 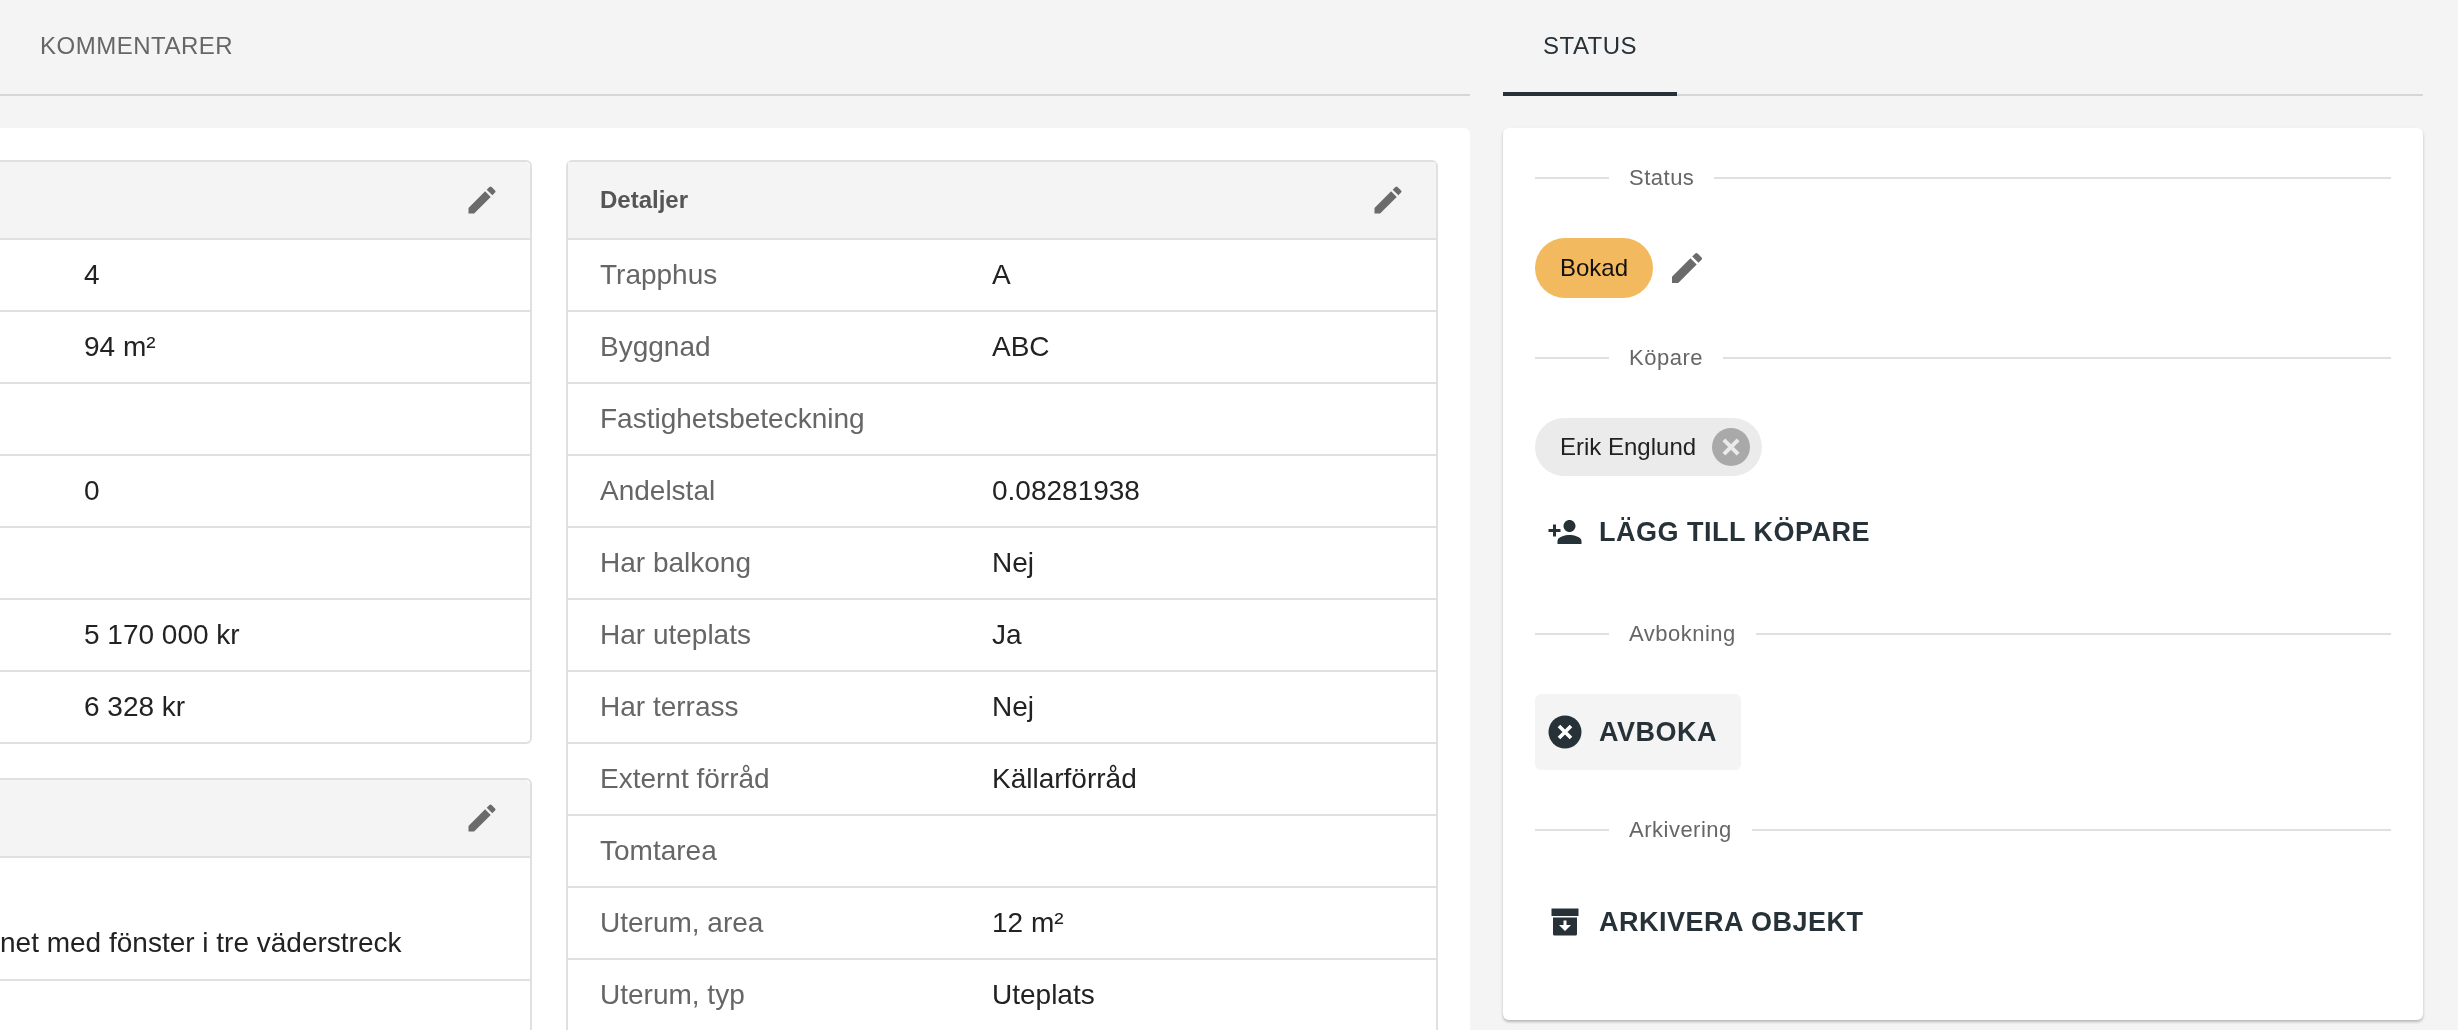 I want to click on field-label: Uterum, typ, so click(x=673, y=995).